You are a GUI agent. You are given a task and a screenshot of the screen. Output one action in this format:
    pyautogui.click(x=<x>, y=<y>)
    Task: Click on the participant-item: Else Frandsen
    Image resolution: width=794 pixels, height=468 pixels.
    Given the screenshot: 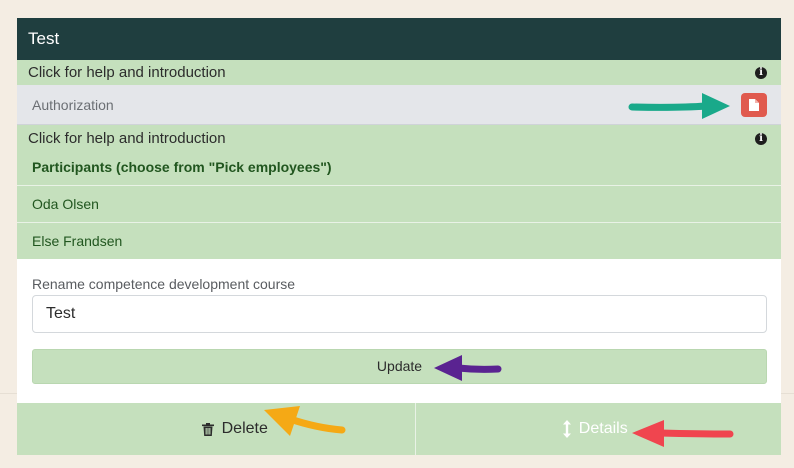 What is the action you would take?
    pyautogui.click(x=77, y=241)
    